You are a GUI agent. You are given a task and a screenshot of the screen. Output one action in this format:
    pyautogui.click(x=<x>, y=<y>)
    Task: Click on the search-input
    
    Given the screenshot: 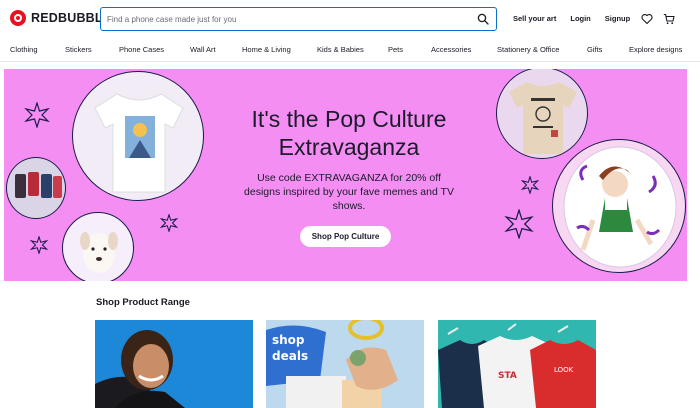 What is the action you would take?
    pyautogui.click(x=298, y=19)
    